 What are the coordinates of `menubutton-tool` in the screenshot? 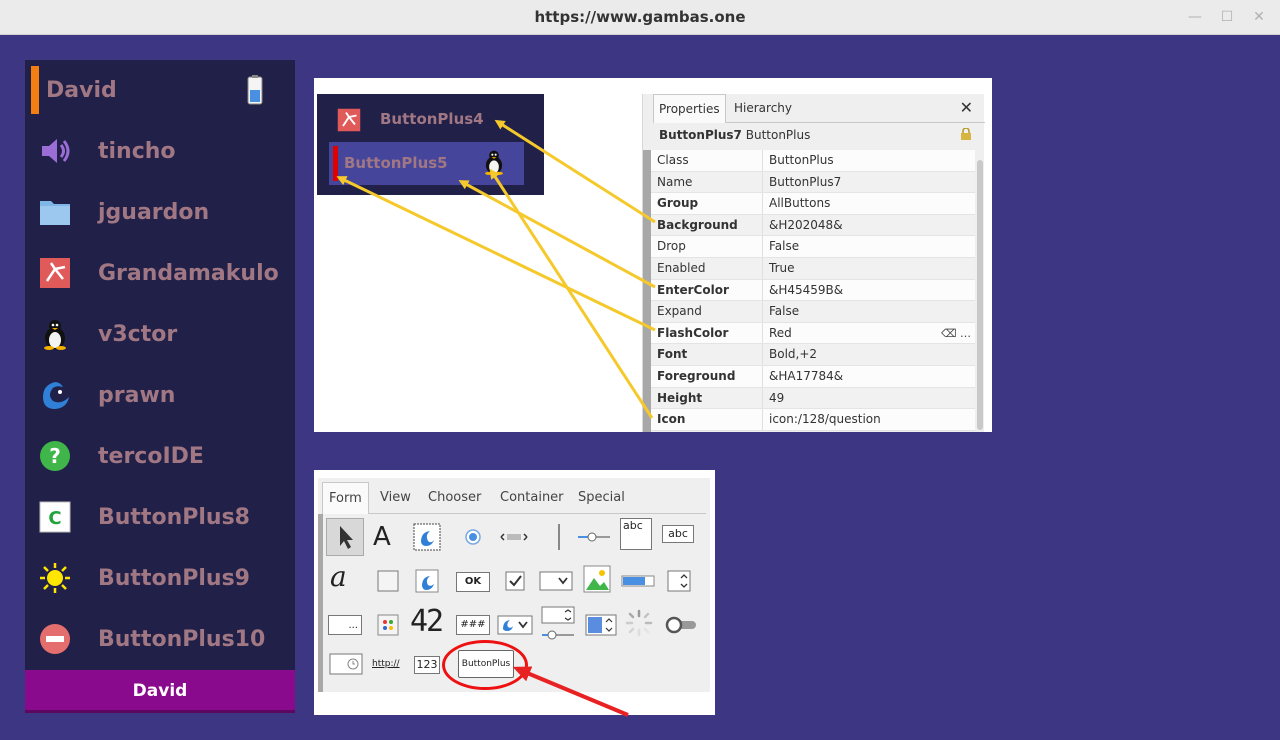 It's located at (515, 625).